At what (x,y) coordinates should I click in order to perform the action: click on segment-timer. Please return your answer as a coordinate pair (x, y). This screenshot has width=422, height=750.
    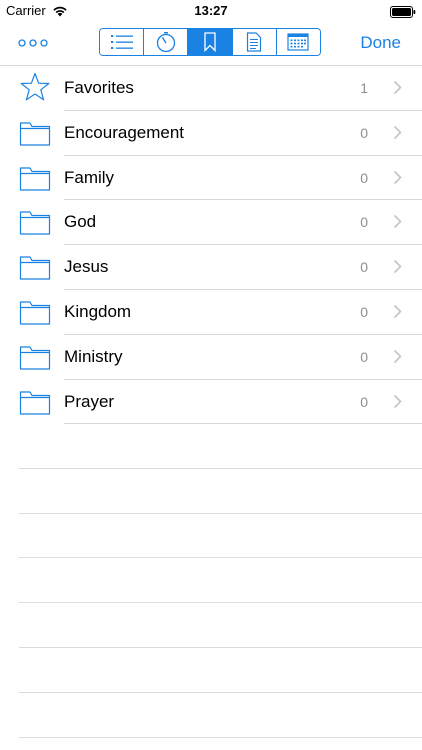
    Looking at the image, I should click on (166, 42).